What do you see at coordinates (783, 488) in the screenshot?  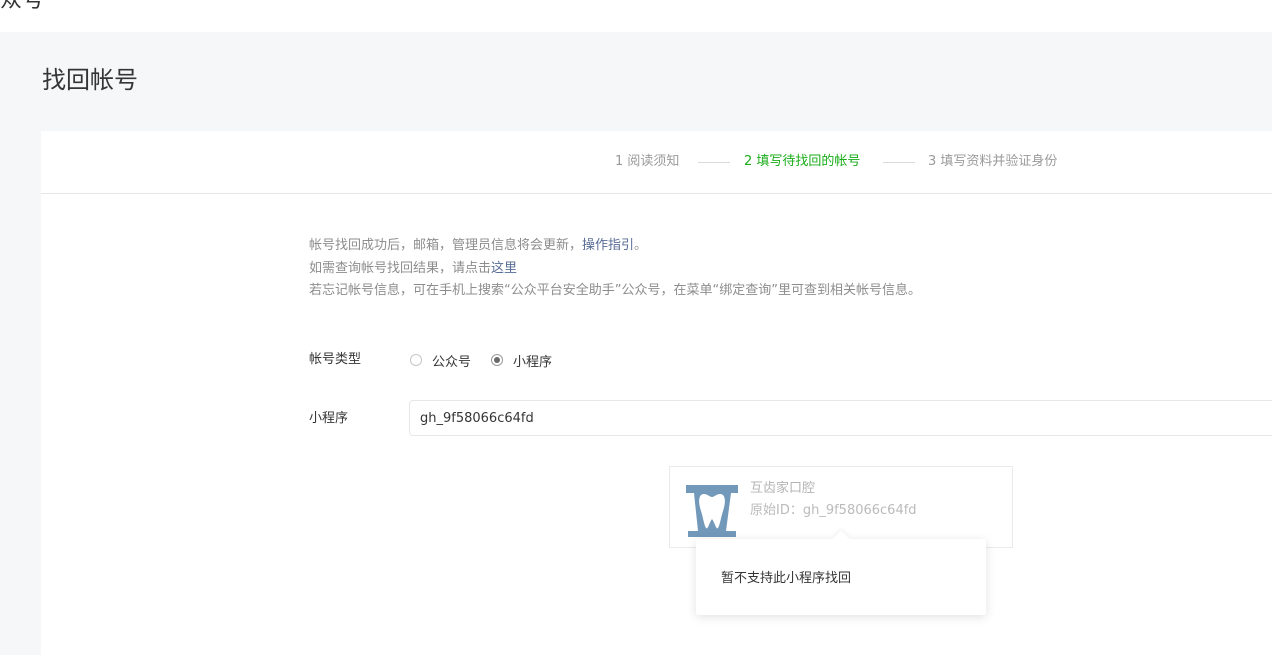 I see `account-name: 互齿家口腔` at bounding box center [783, 488].